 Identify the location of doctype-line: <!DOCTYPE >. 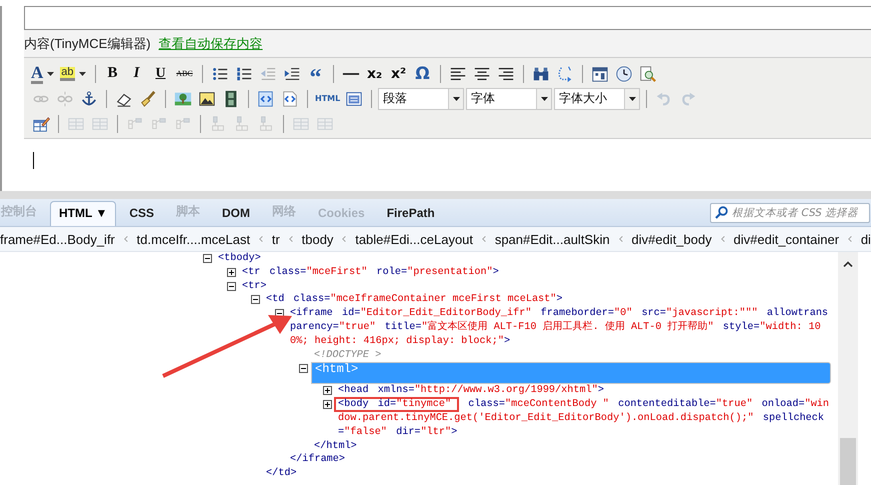
(348, 355).